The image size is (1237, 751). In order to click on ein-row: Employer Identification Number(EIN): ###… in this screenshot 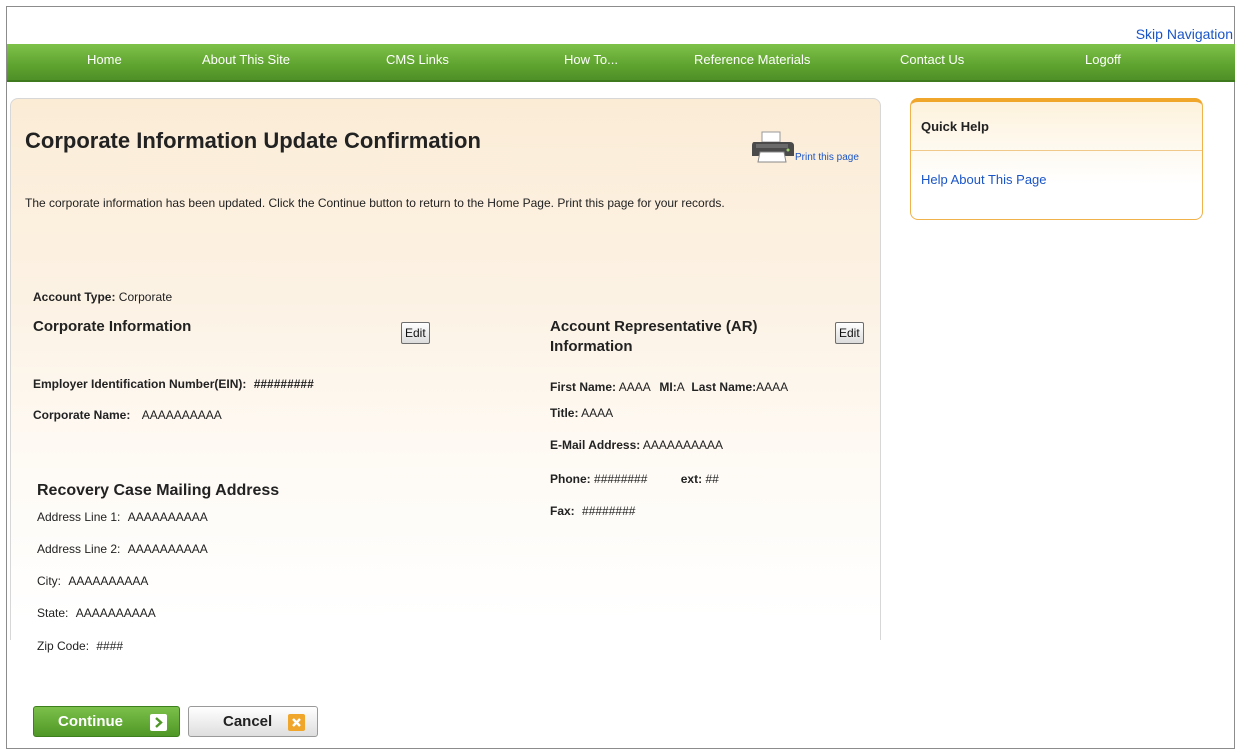, I will do `click(173, 384)`.